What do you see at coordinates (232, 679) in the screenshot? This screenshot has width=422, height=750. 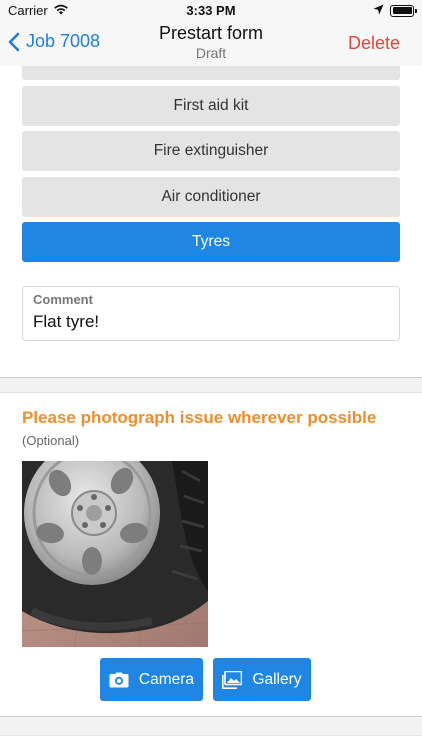 I see `gallery-icon` at bounding box center [232, 679].